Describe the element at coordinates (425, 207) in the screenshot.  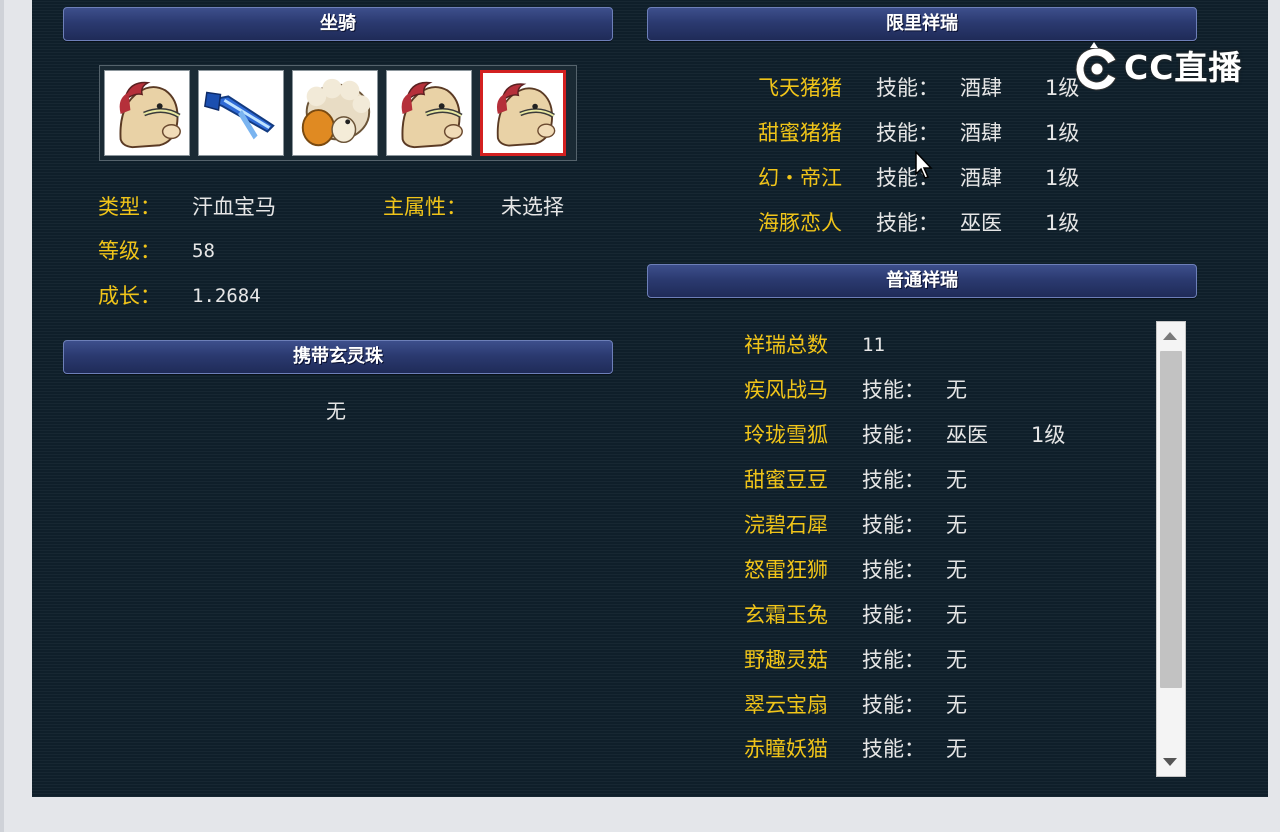
I see `main-attr-label: 主属性：` at that location.